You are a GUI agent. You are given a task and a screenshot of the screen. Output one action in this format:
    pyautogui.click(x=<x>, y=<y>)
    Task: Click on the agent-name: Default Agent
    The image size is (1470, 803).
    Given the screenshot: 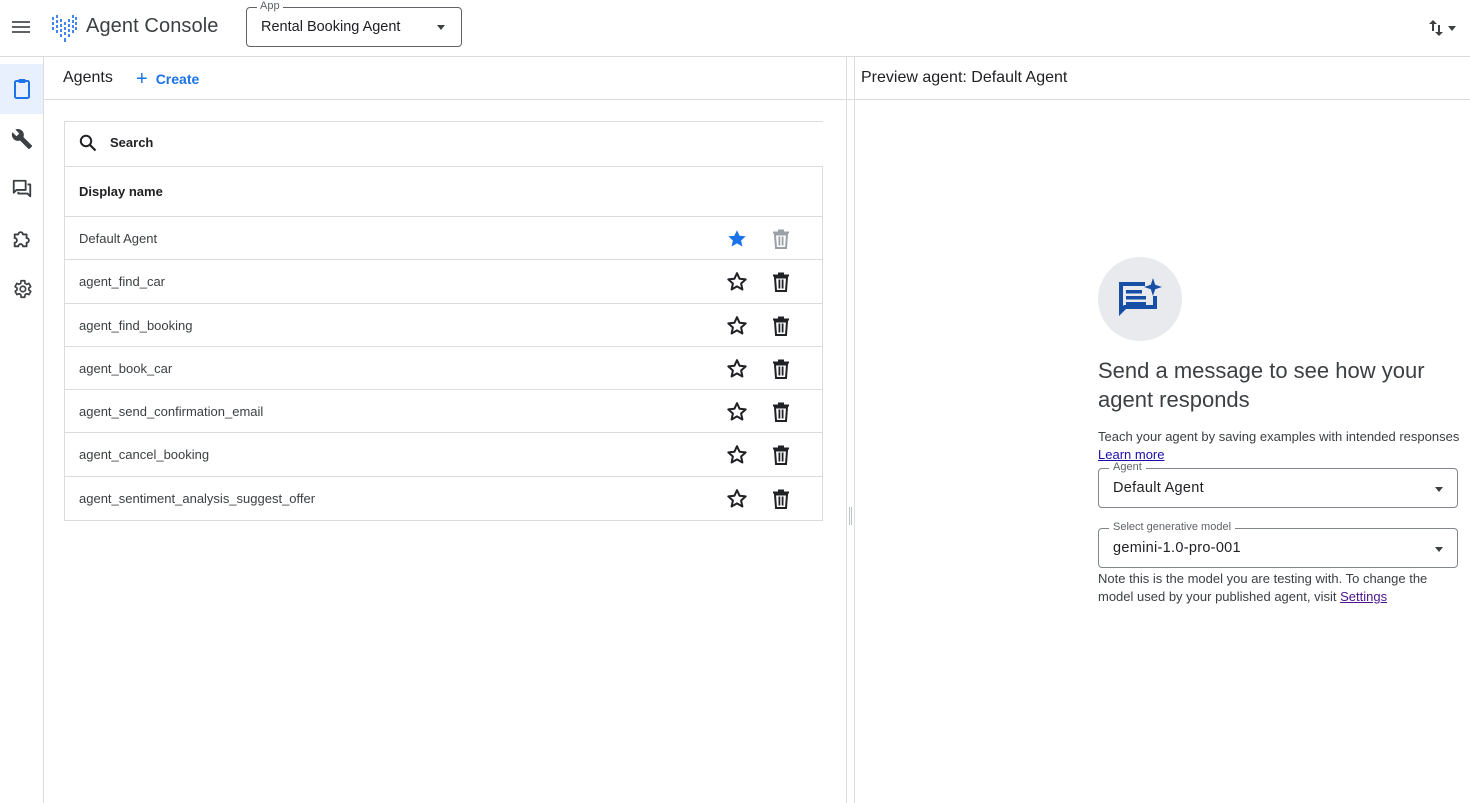 What is the action you would take?
    pyautogui.click(x=118, y=238)
    